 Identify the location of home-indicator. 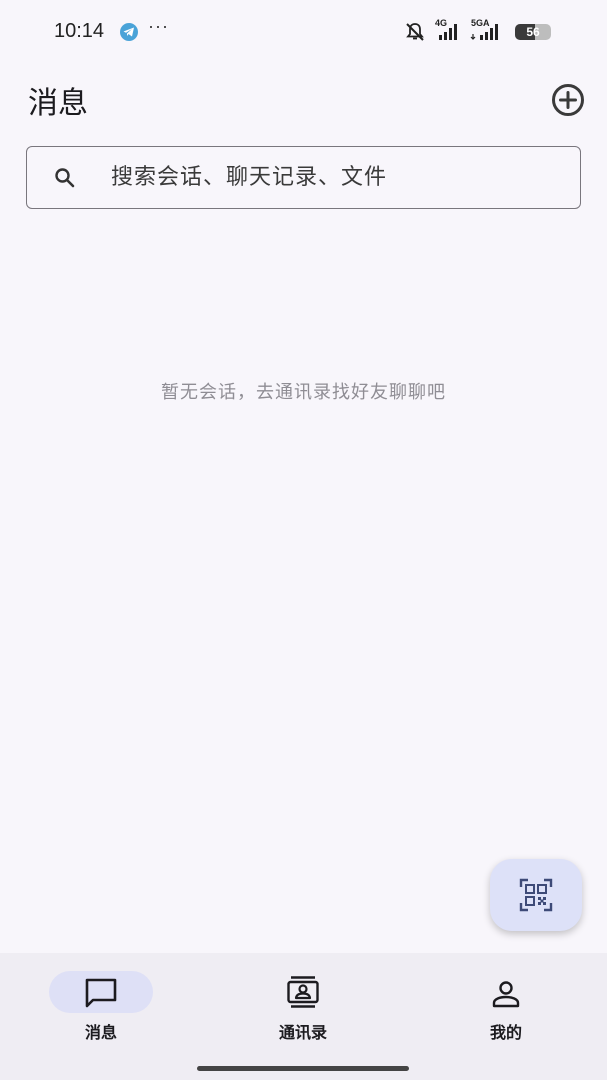
(303, 1068).